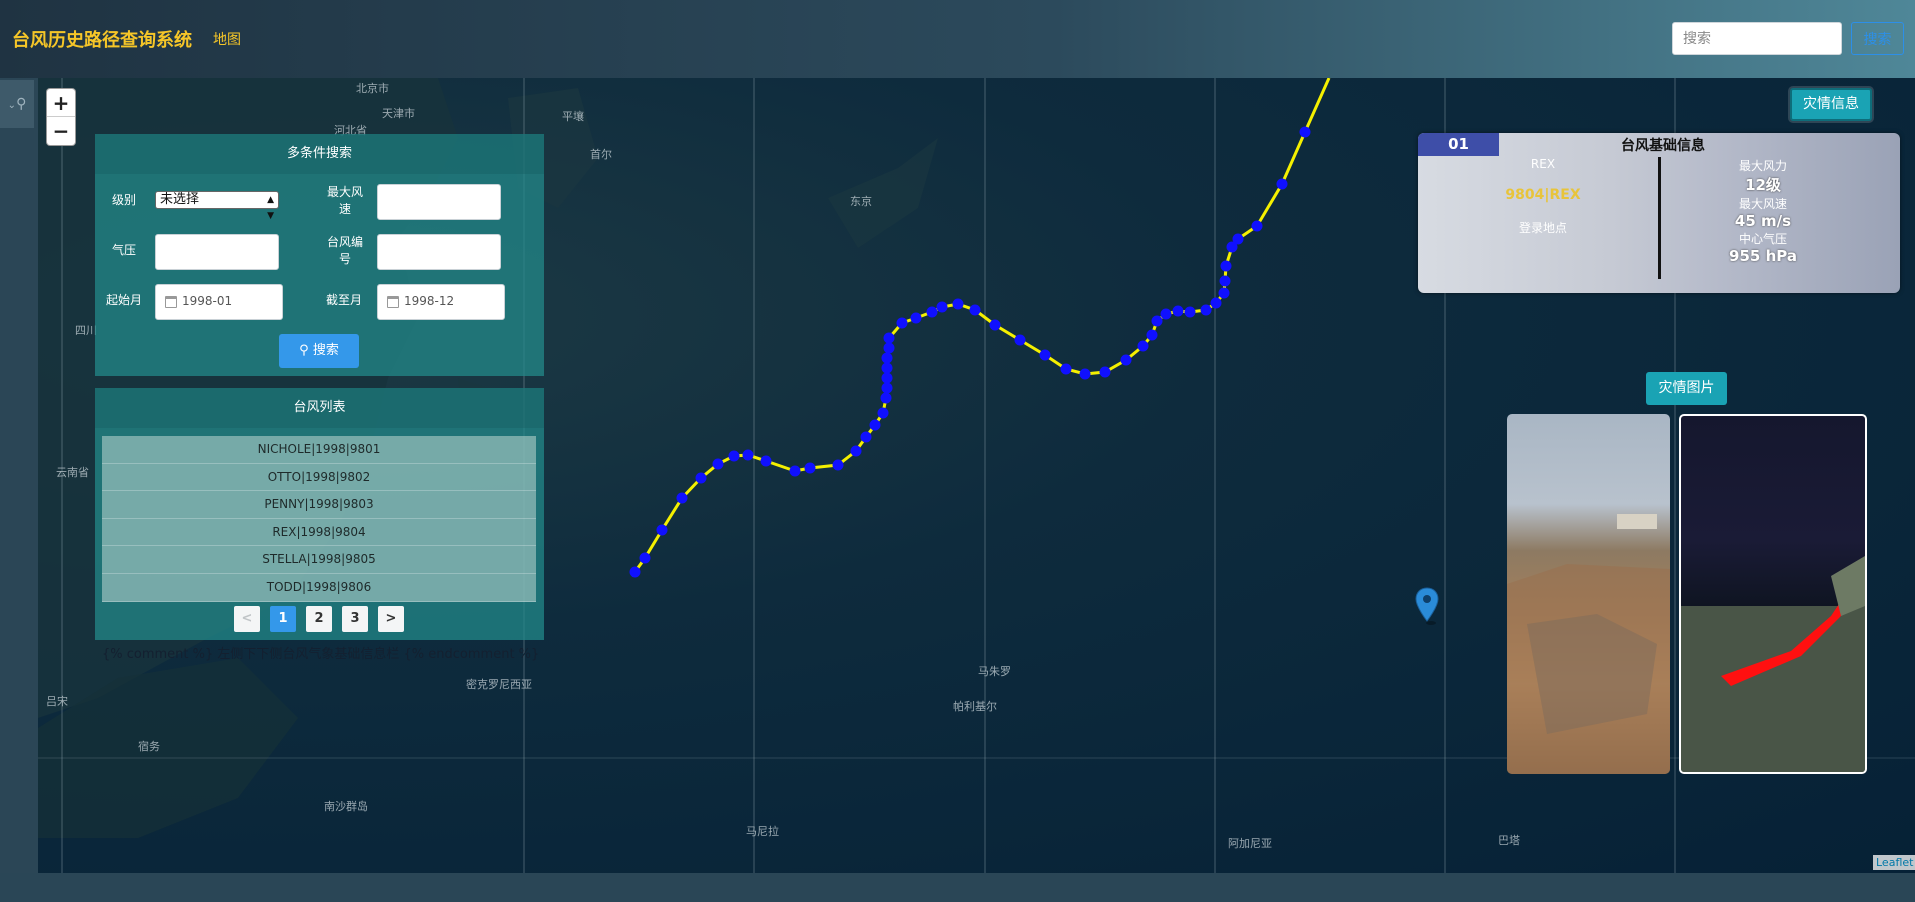 This screenshot has height=902, width=1915. I want to click on map-label: 马尼拉, so click(762, 831).